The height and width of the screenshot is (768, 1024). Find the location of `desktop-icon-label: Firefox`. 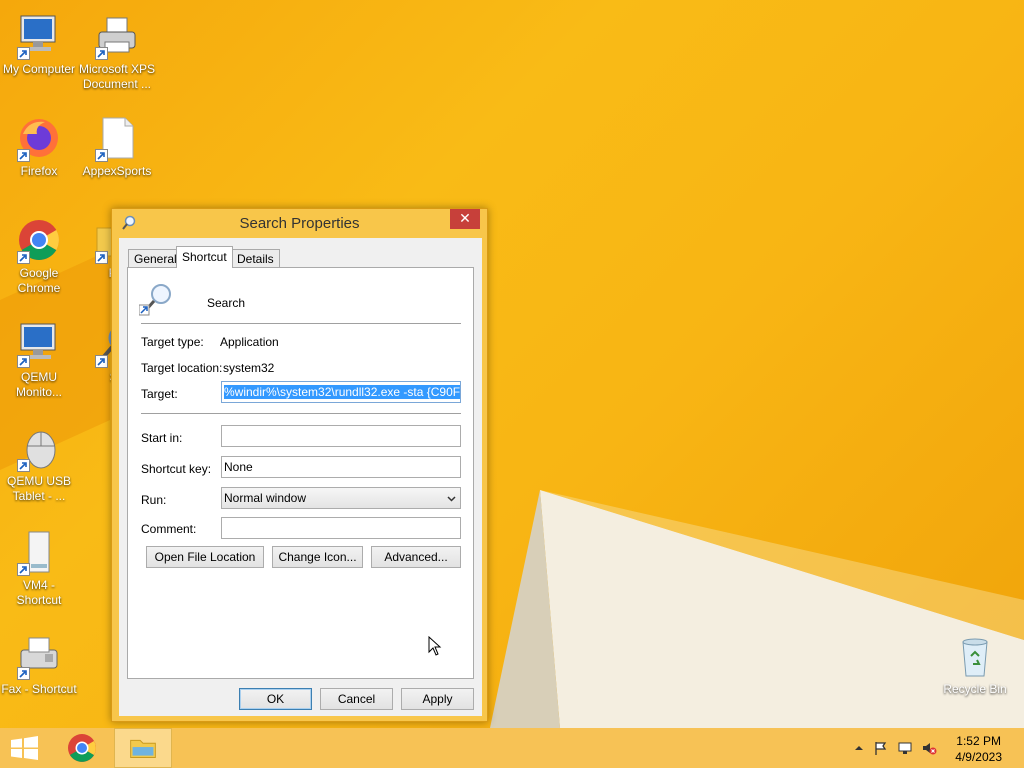

desktop-icon-label: Firefox is located at coordinates (39, 171).